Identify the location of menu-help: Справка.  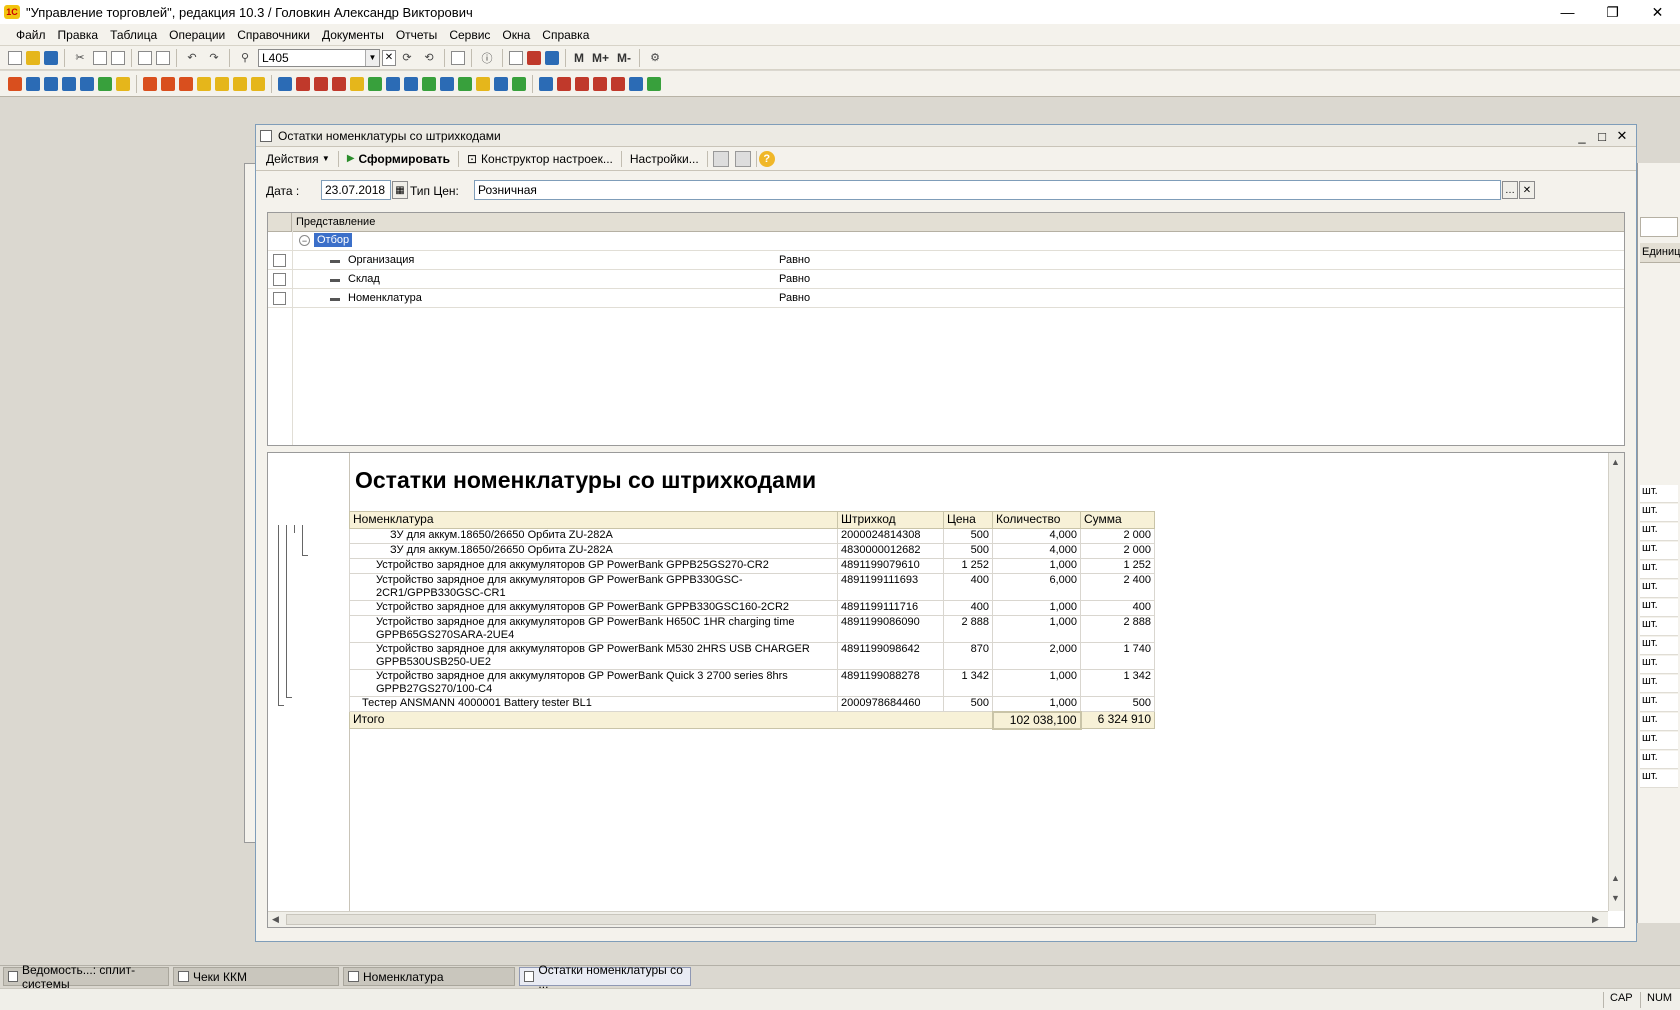
(565, 35).